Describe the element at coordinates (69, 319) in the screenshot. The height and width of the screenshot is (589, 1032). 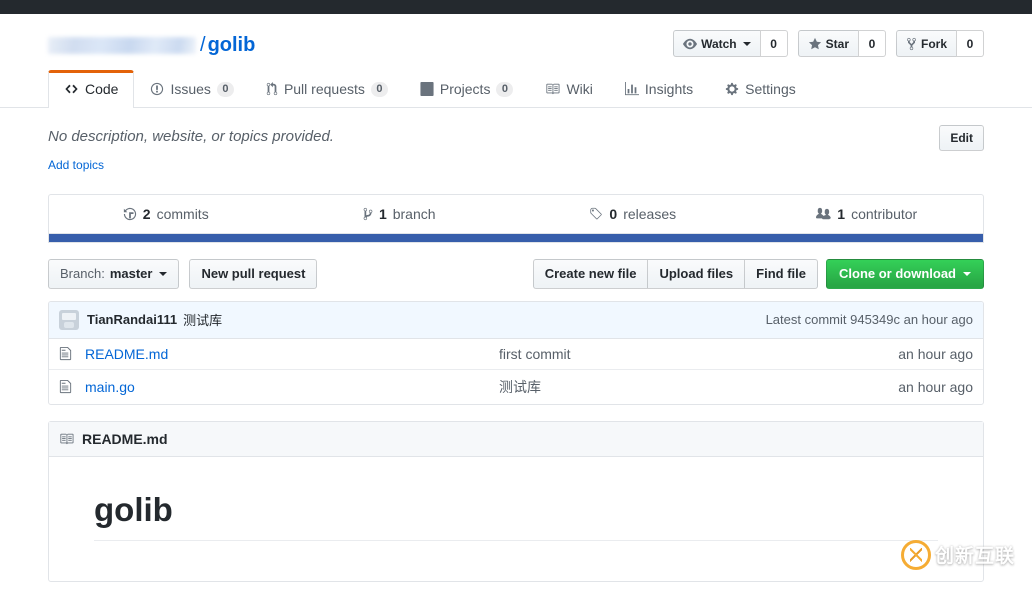
I see `avatar` at that location.